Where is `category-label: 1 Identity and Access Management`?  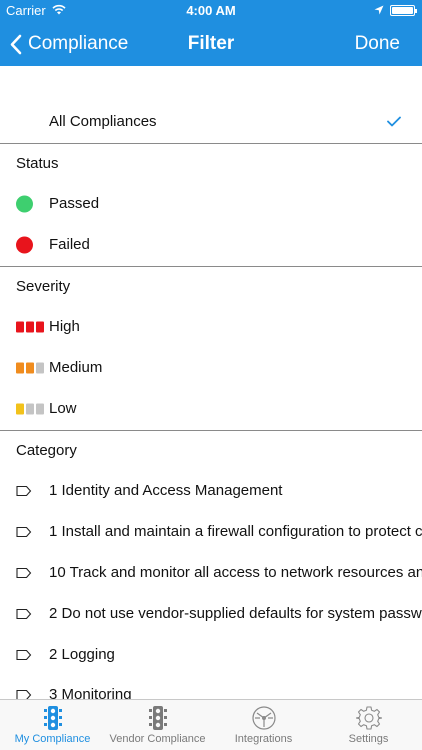 category-label: 1 Identity and Access Management is located at coordinates (166, 490).